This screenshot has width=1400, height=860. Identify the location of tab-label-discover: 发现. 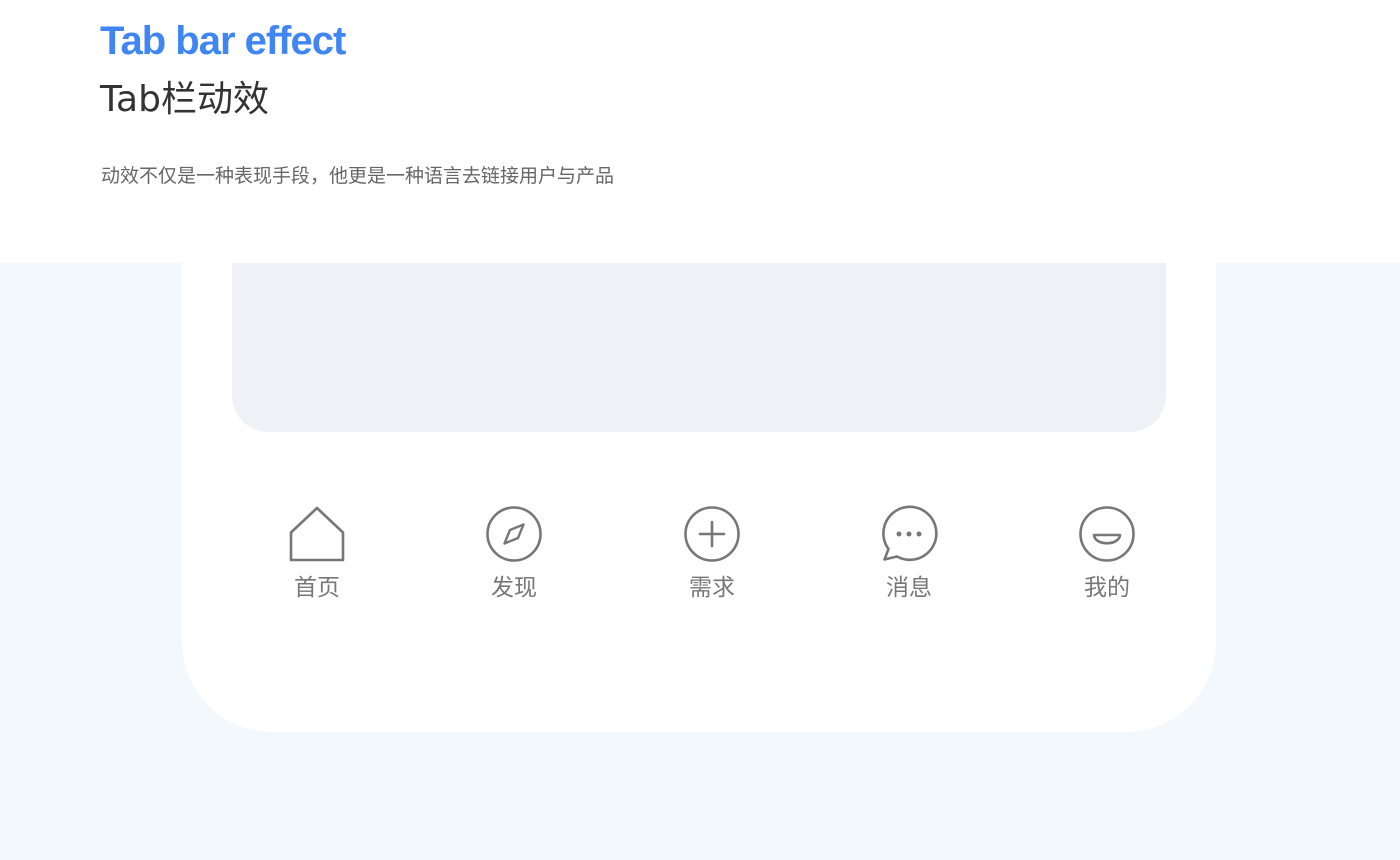
(514, 588).